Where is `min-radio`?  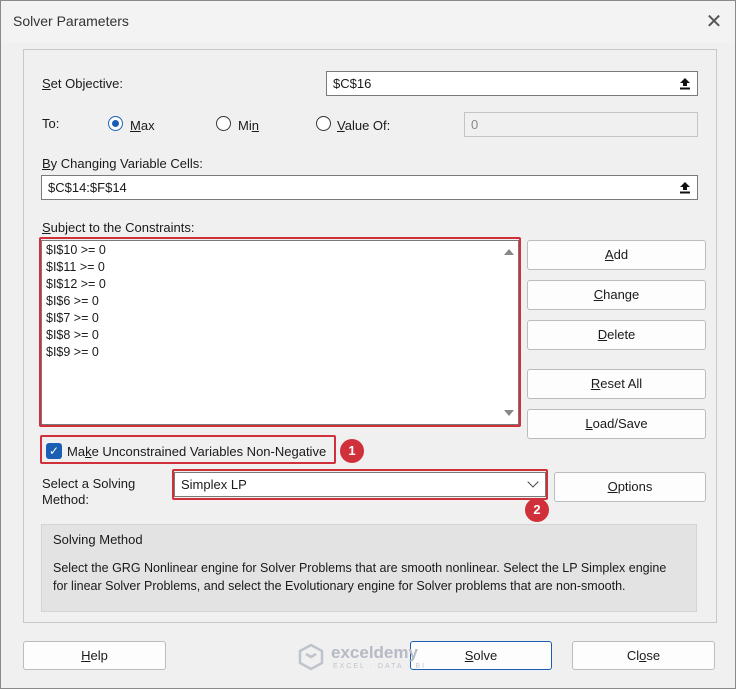
min-radio is located at coordinates (223, 123).